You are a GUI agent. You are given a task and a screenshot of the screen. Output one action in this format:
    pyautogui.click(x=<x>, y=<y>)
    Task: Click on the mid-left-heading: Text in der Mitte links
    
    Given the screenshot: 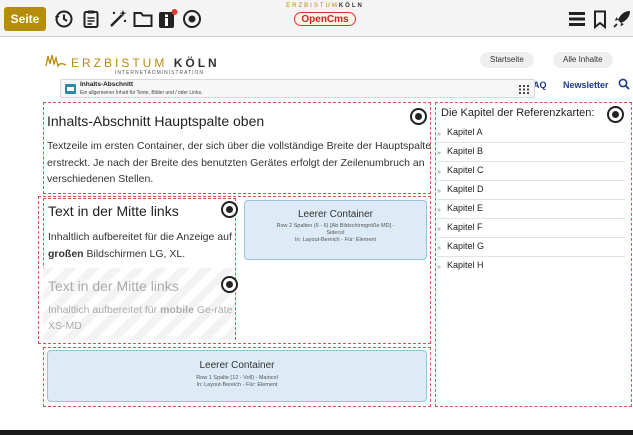 What is the action you would take?
    pyautogui.click(x=113, y=211)
    